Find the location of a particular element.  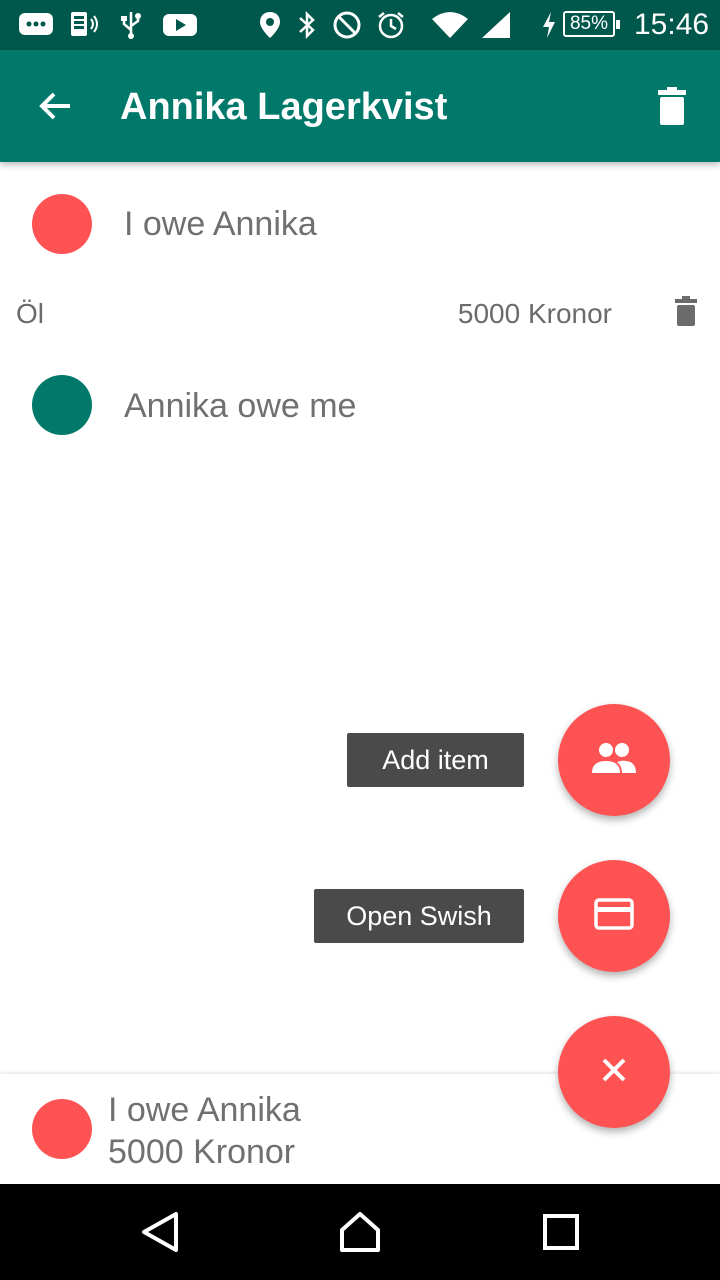

close-icon is located at coordinates (614, 1072).